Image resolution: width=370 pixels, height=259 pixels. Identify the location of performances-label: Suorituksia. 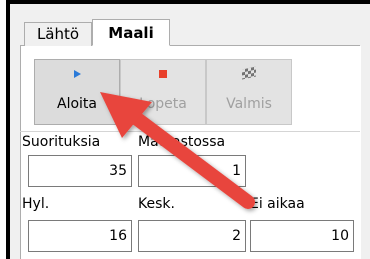
(61, 142).